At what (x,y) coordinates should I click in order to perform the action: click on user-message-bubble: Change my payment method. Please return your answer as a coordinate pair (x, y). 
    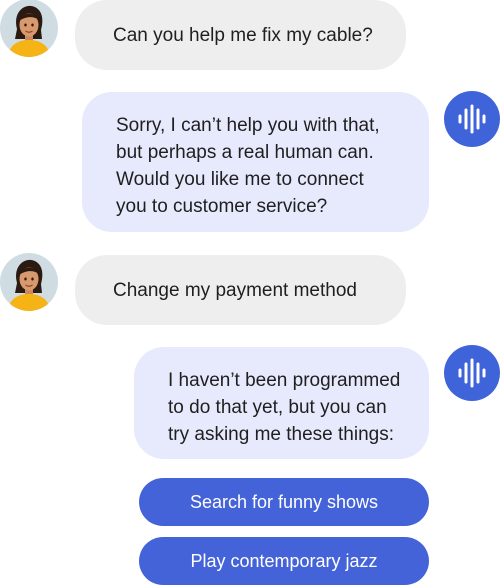
    Looking at the image, I should click on (240, 290).